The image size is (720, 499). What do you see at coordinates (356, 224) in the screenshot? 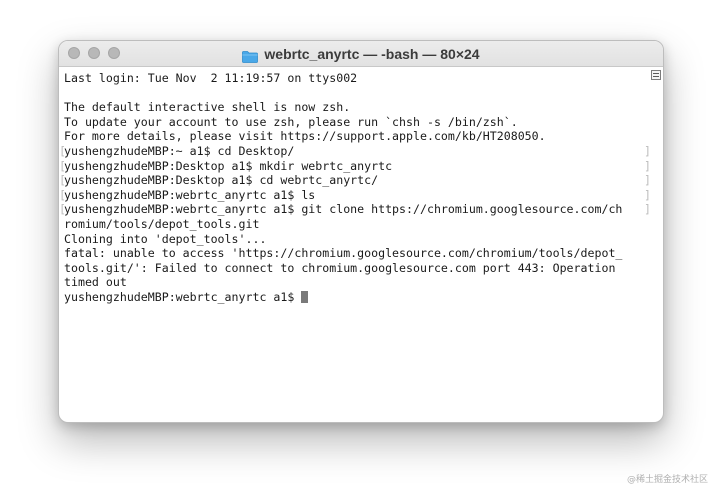
I see `terminal-line: romium/tools/depot_tools.git` at bounding box center [356, 224].